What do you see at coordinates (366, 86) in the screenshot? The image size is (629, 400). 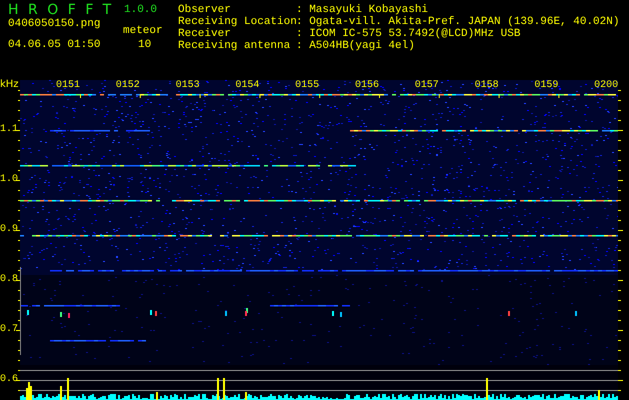 I see `time-label: 0156` at bounding box center [366, 86].